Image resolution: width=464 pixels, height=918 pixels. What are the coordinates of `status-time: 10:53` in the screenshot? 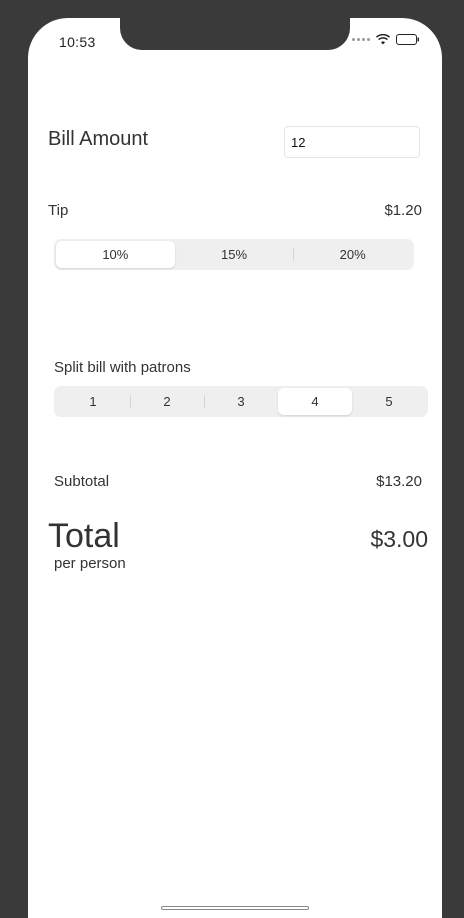 It's located at (77, 42).